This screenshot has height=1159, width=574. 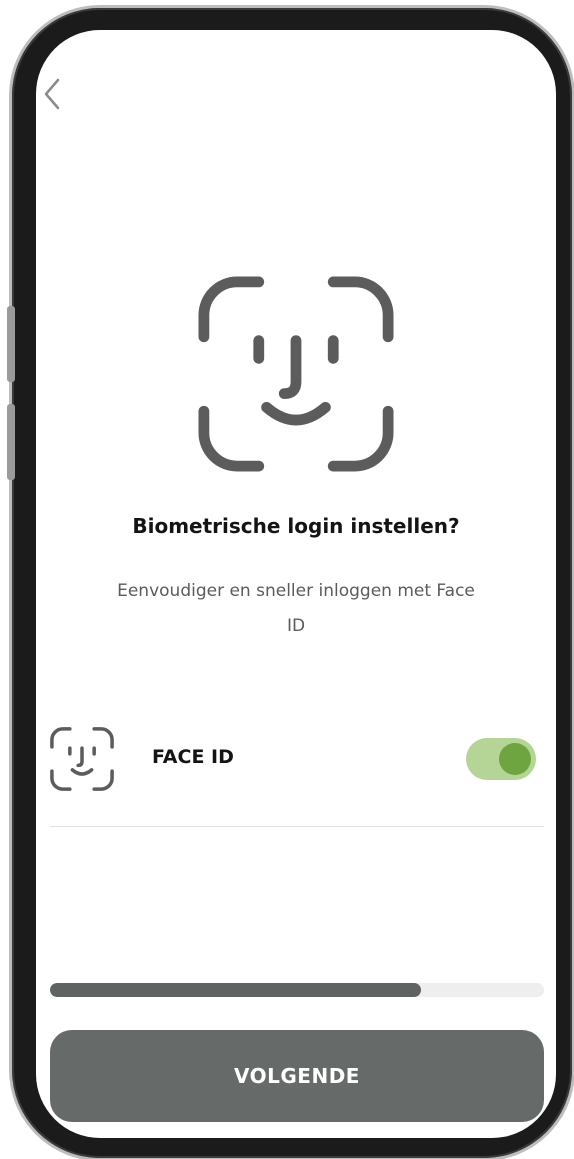 I want to click on volume-up-side-button, so click(x=11, y=344).